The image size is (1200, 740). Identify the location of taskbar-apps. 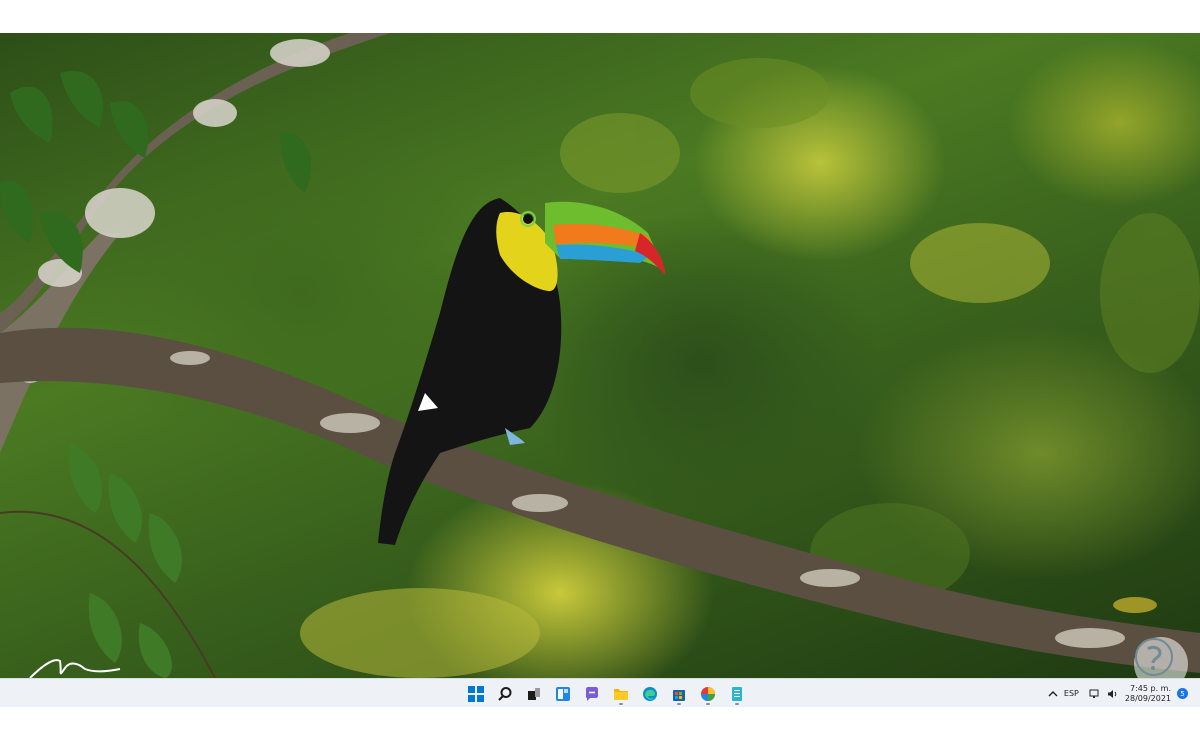
(606, 693).